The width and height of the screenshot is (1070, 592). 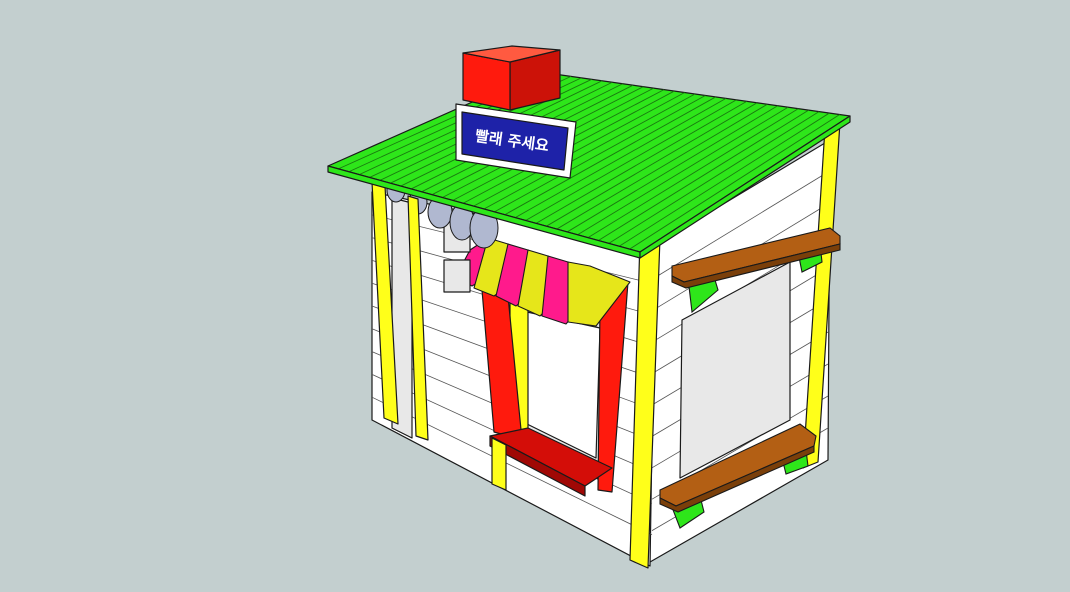 I want to click on left-small-window-lower, so click(x=457, y=276).